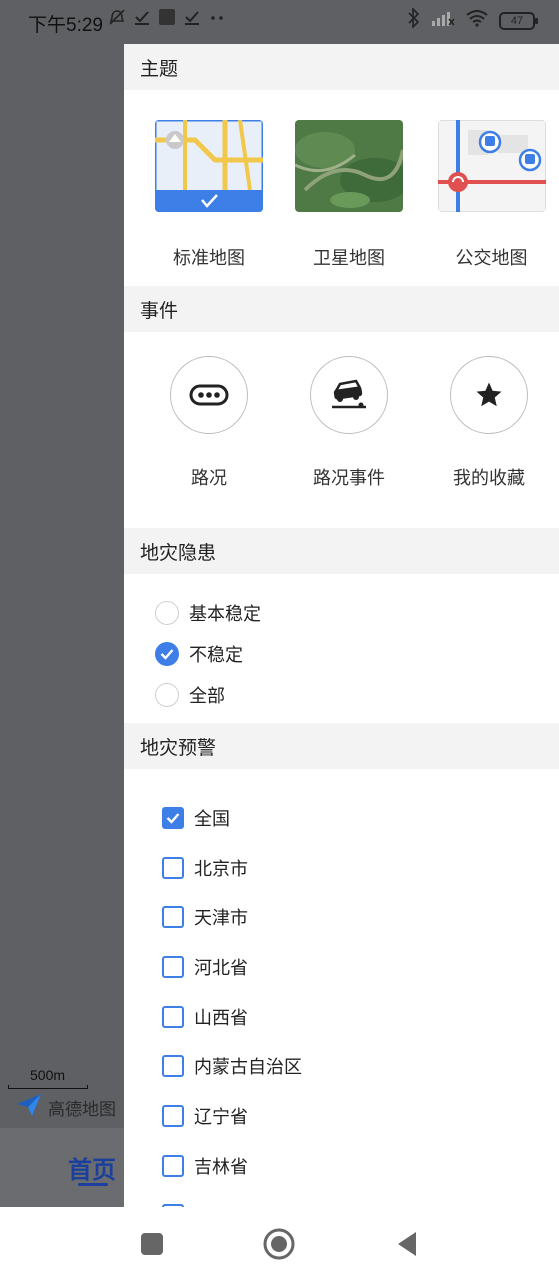 This screenshot has height=1280, width=559. What do you see at coordinates (491, 166) in the screenshot?
I see `transit-map-thumbnail` at bounding box center [491, 166].